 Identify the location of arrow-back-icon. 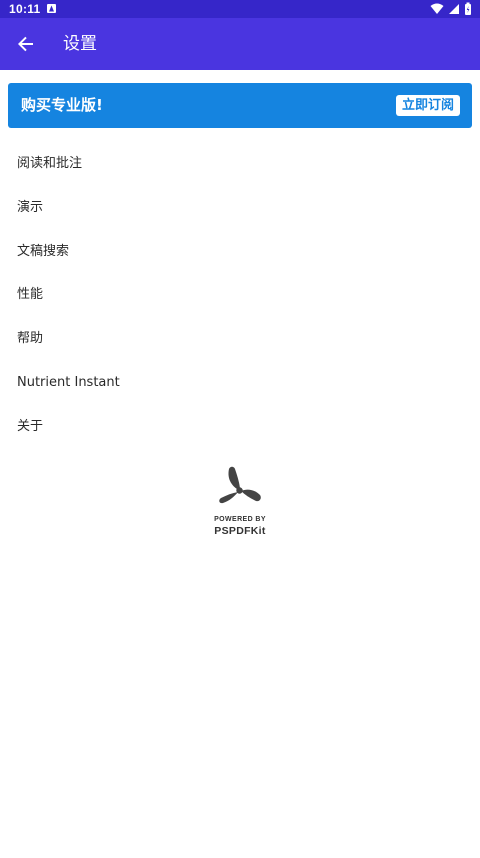
(26, 44).